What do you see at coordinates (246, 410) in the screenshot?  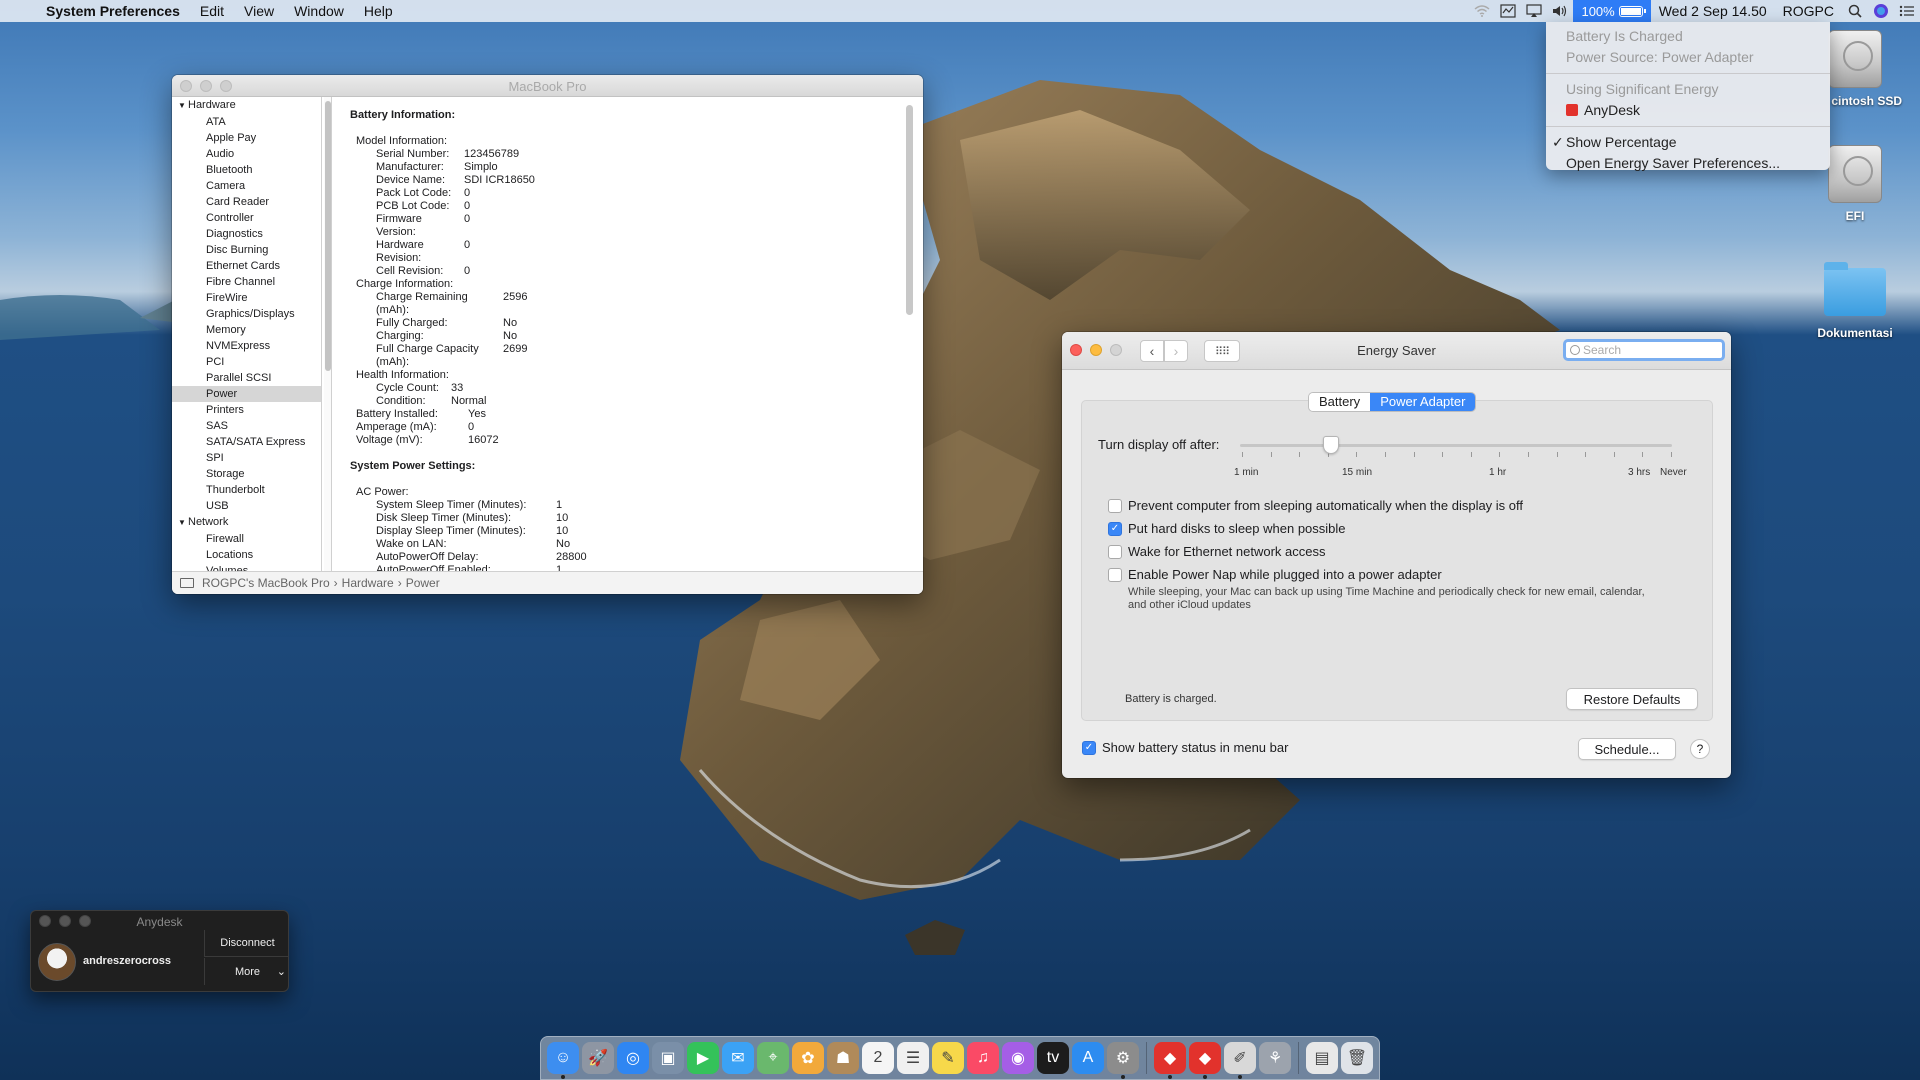 I see `sidebar-item-printers: Printers` at bounding box center [246, 410].